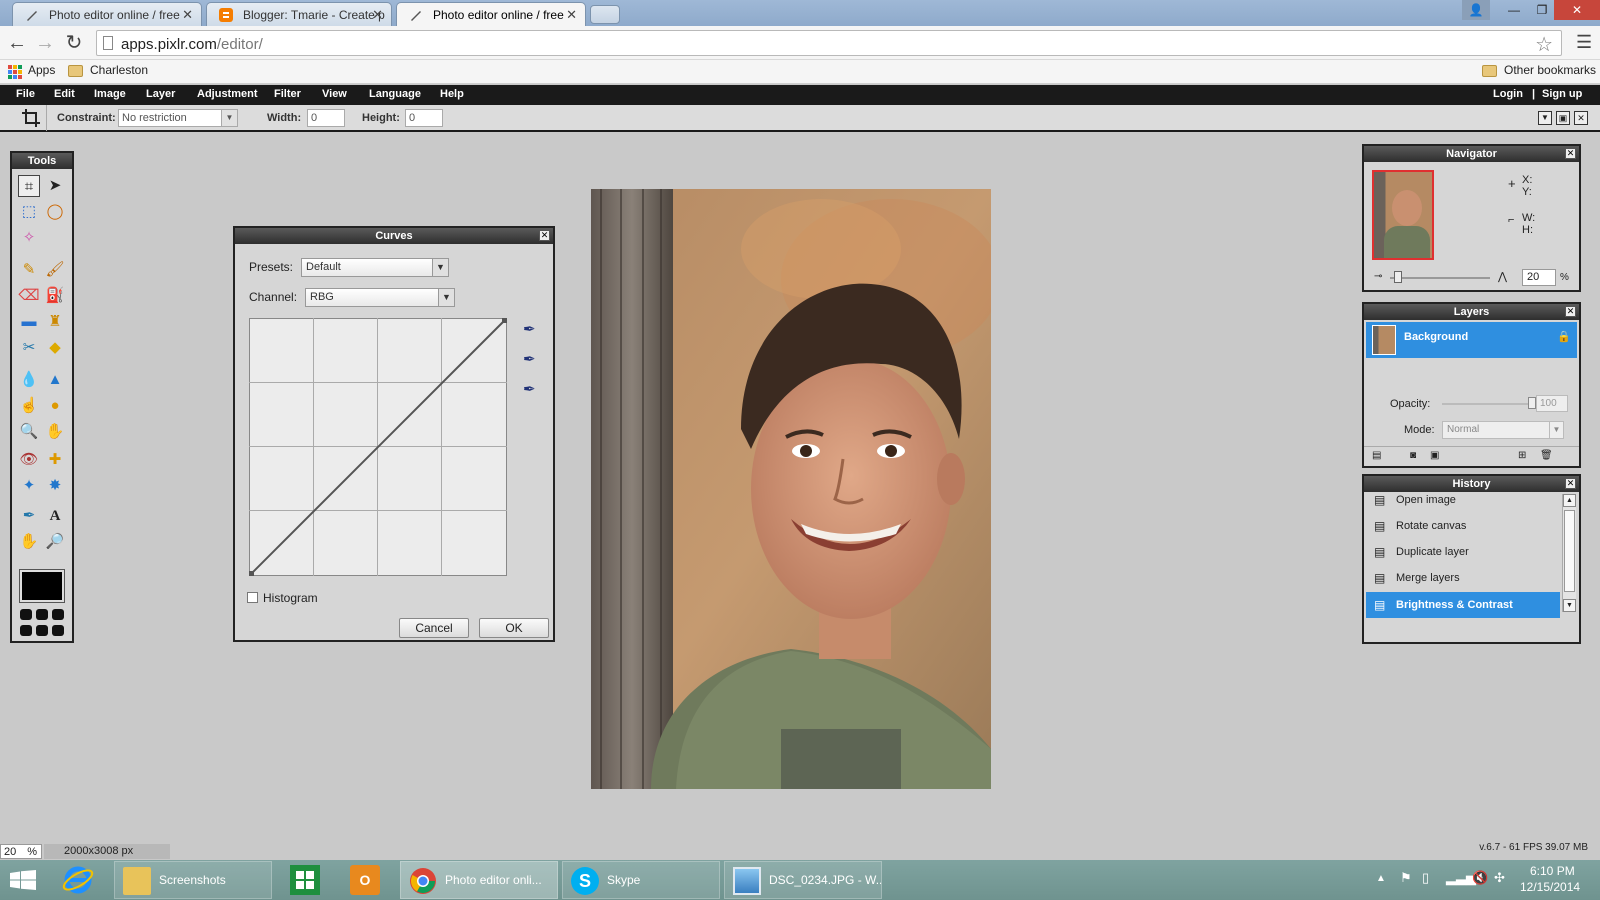 The width and height of the screenshot is (1600, 900). What do you see at coordinates (1542, 10) in the screenshot?
I see `restore-button: ❐` at bounding box center [1542, 10].